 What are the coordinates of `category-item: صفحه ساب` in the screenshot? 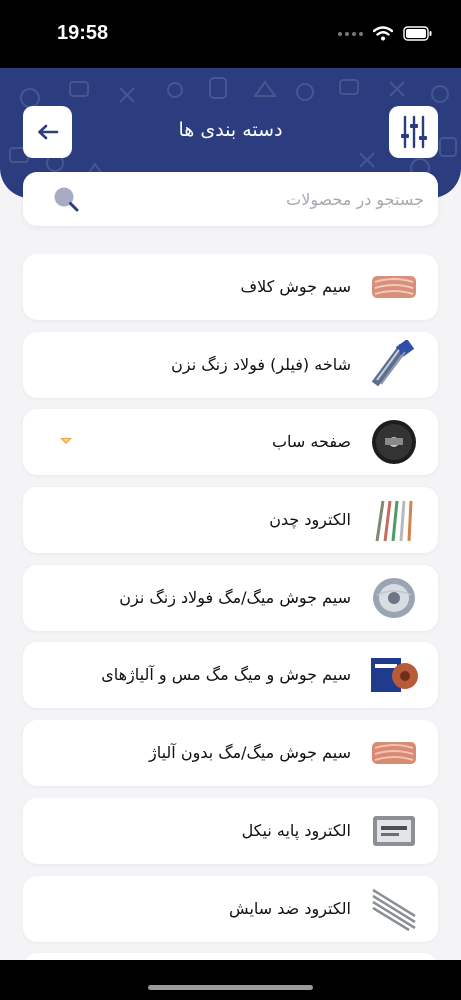 It's located at (230, 442).